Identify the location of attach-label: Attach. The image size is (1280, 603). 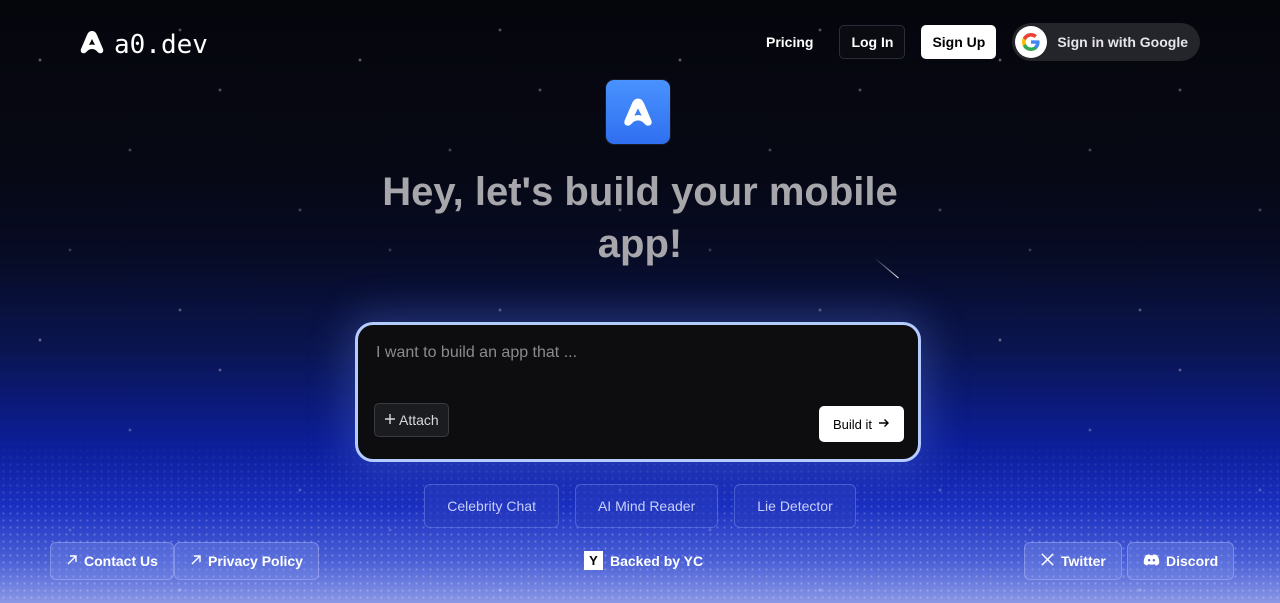
(419, 420).